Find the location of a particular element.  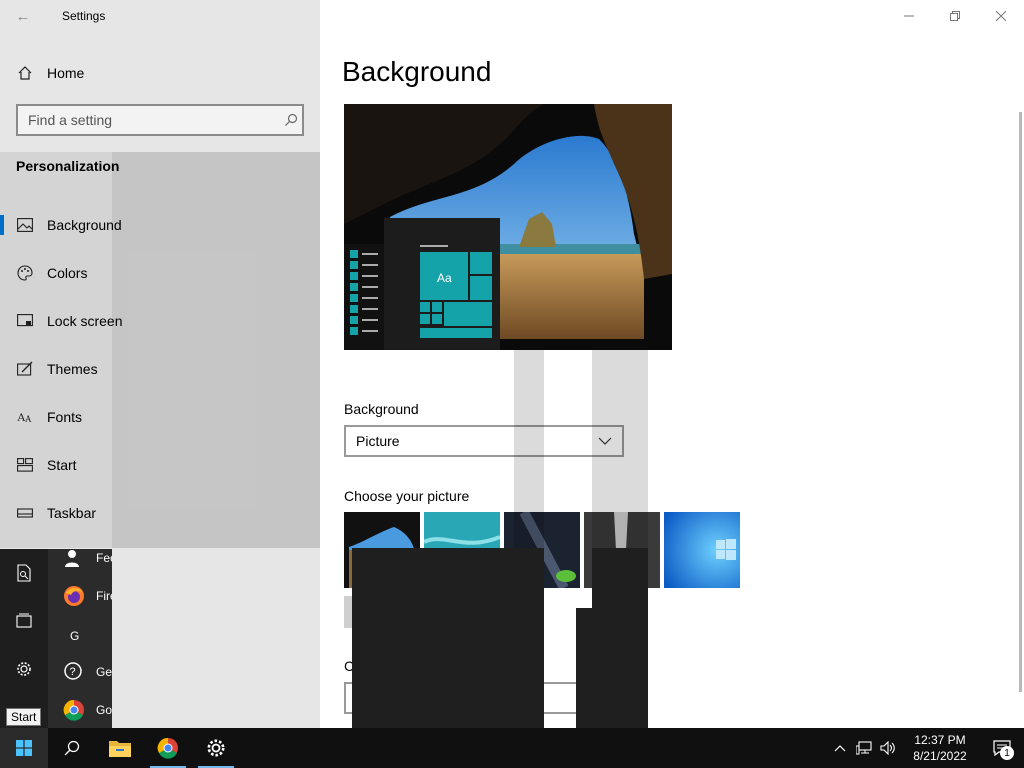

get-help-icon: ? is located at coordinates (74, 672).